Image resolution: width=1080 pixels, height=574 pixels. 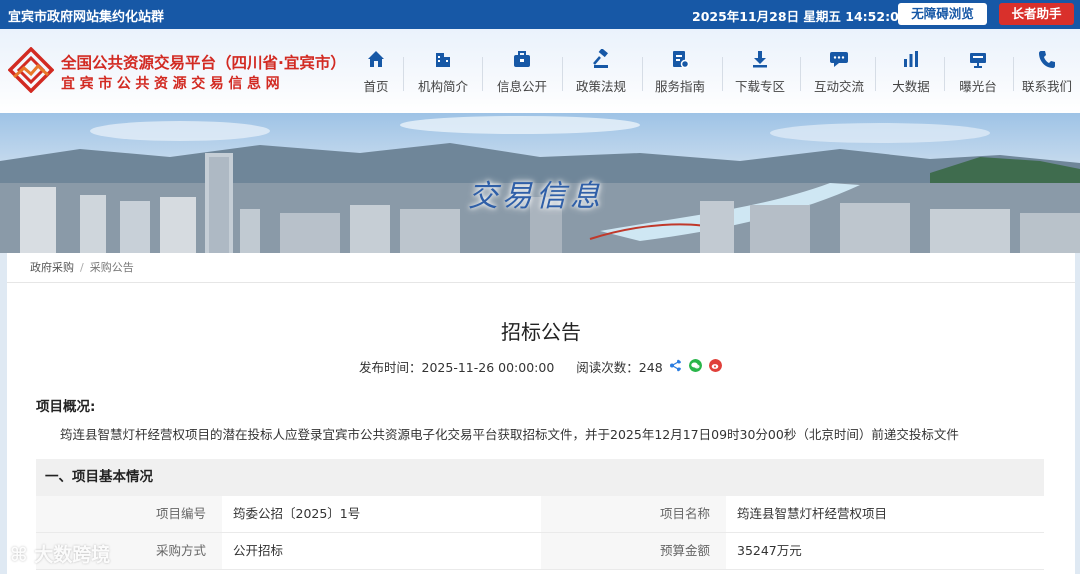 What do you see at coordinates (31, 70) in the screenshot?
I see `site-logo` at bounding box center [31, 70].